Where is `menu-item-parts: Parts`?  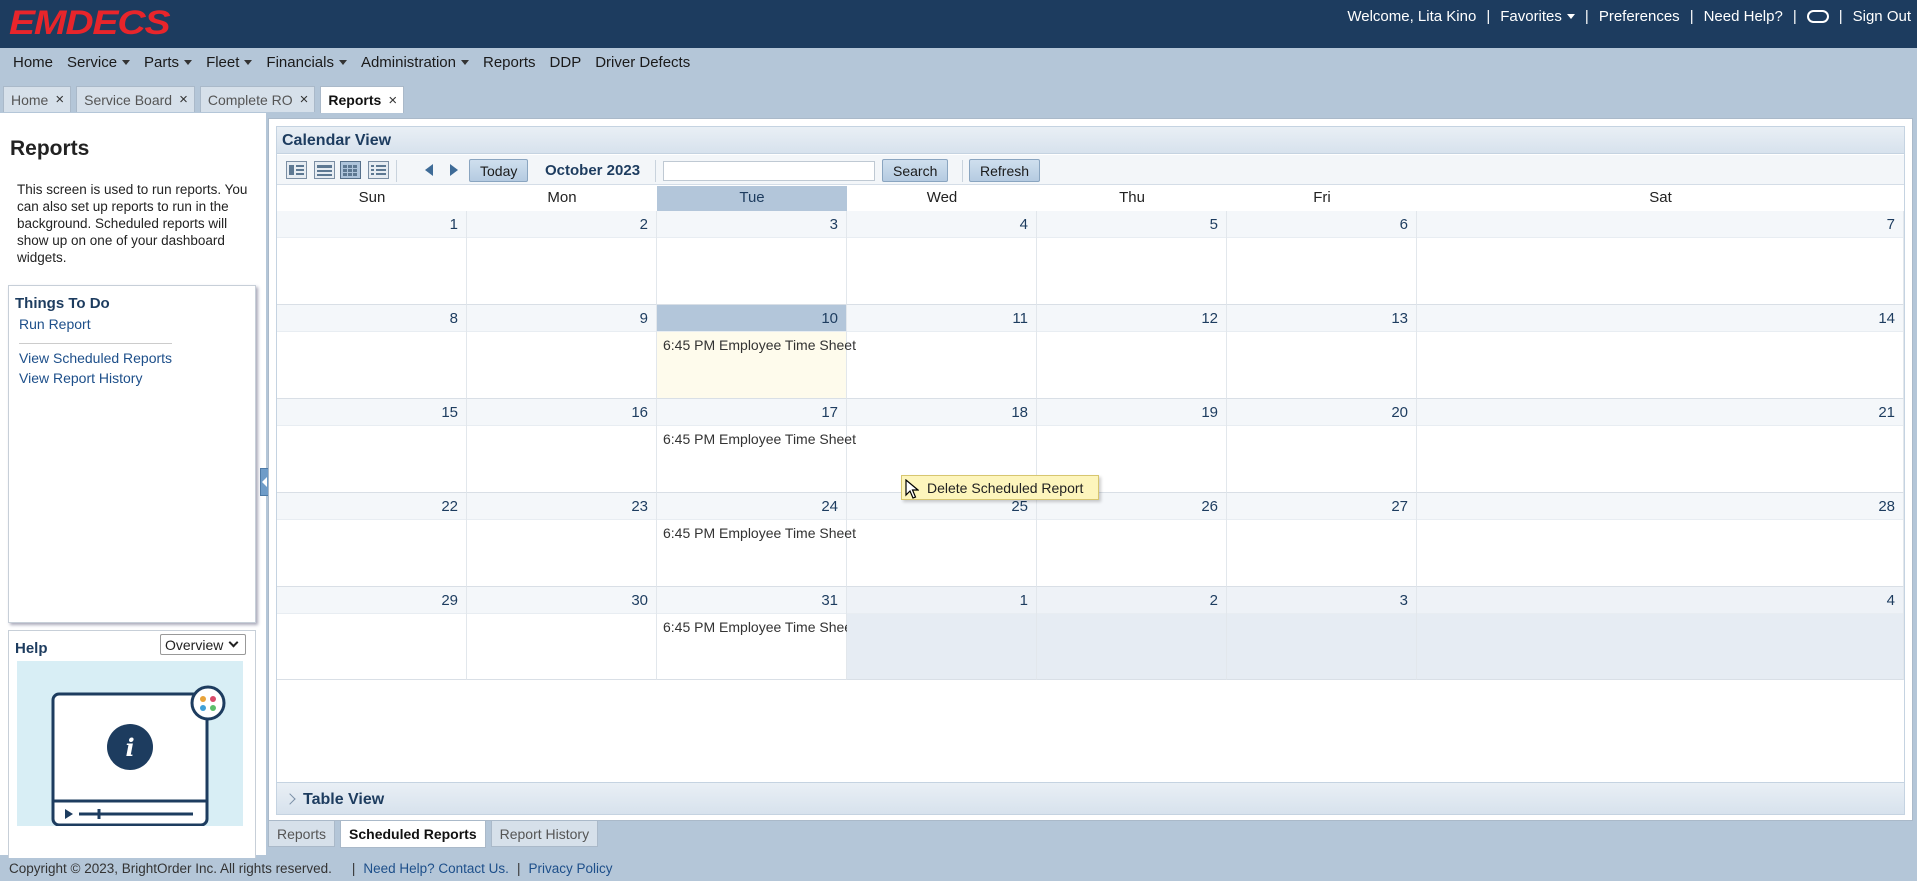 menu-item-parts: Parts is located at coordinates (168, 62).